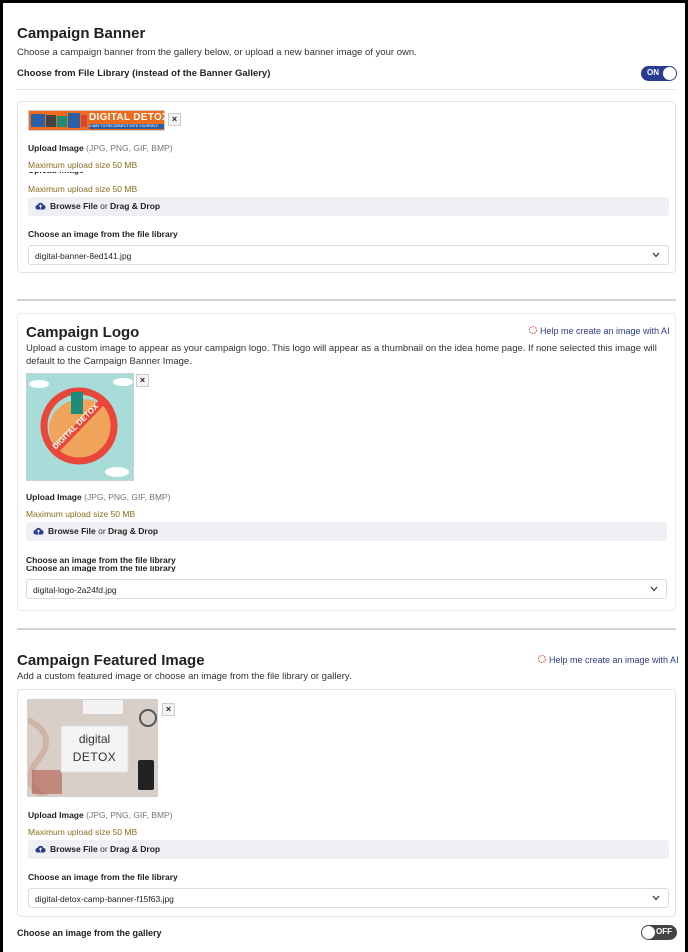  I want to click on remove-banner-image-button: ×, so click(174, 119).